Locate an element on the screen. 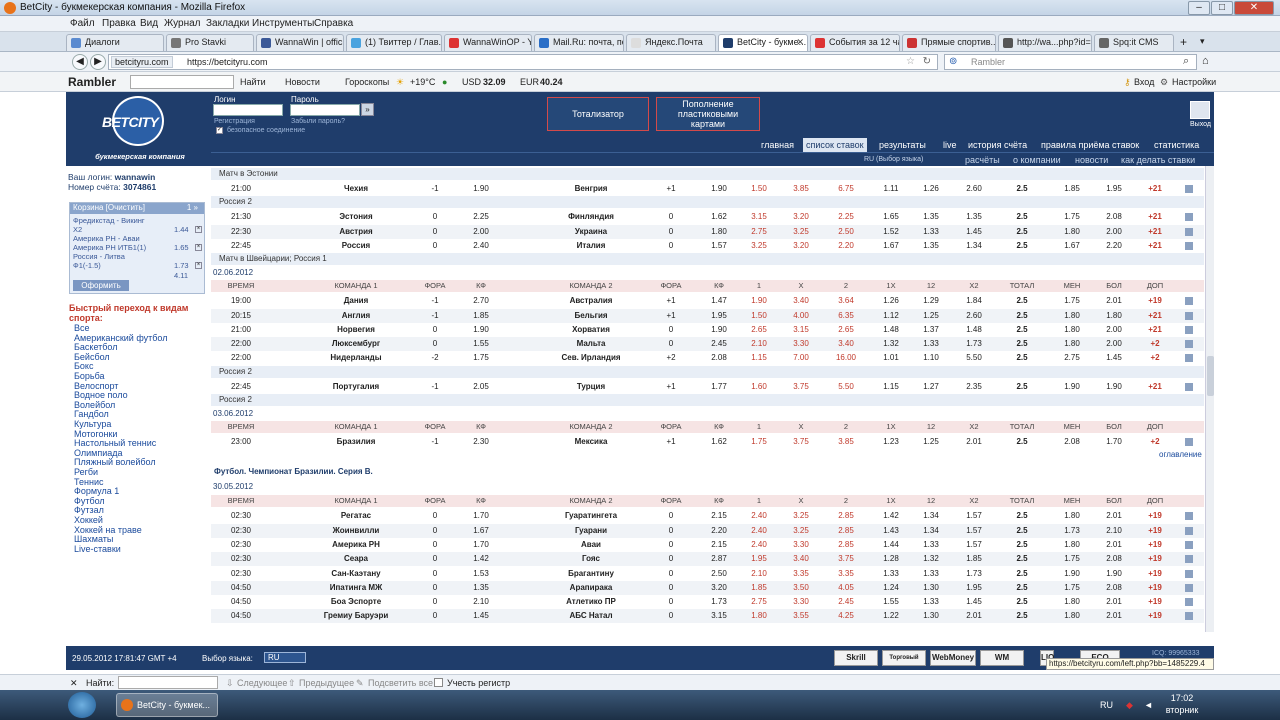 The height and width of the screenshot is (720, 1280). table-of-contents-link: оглавление is located at coordinates (1180, 455).